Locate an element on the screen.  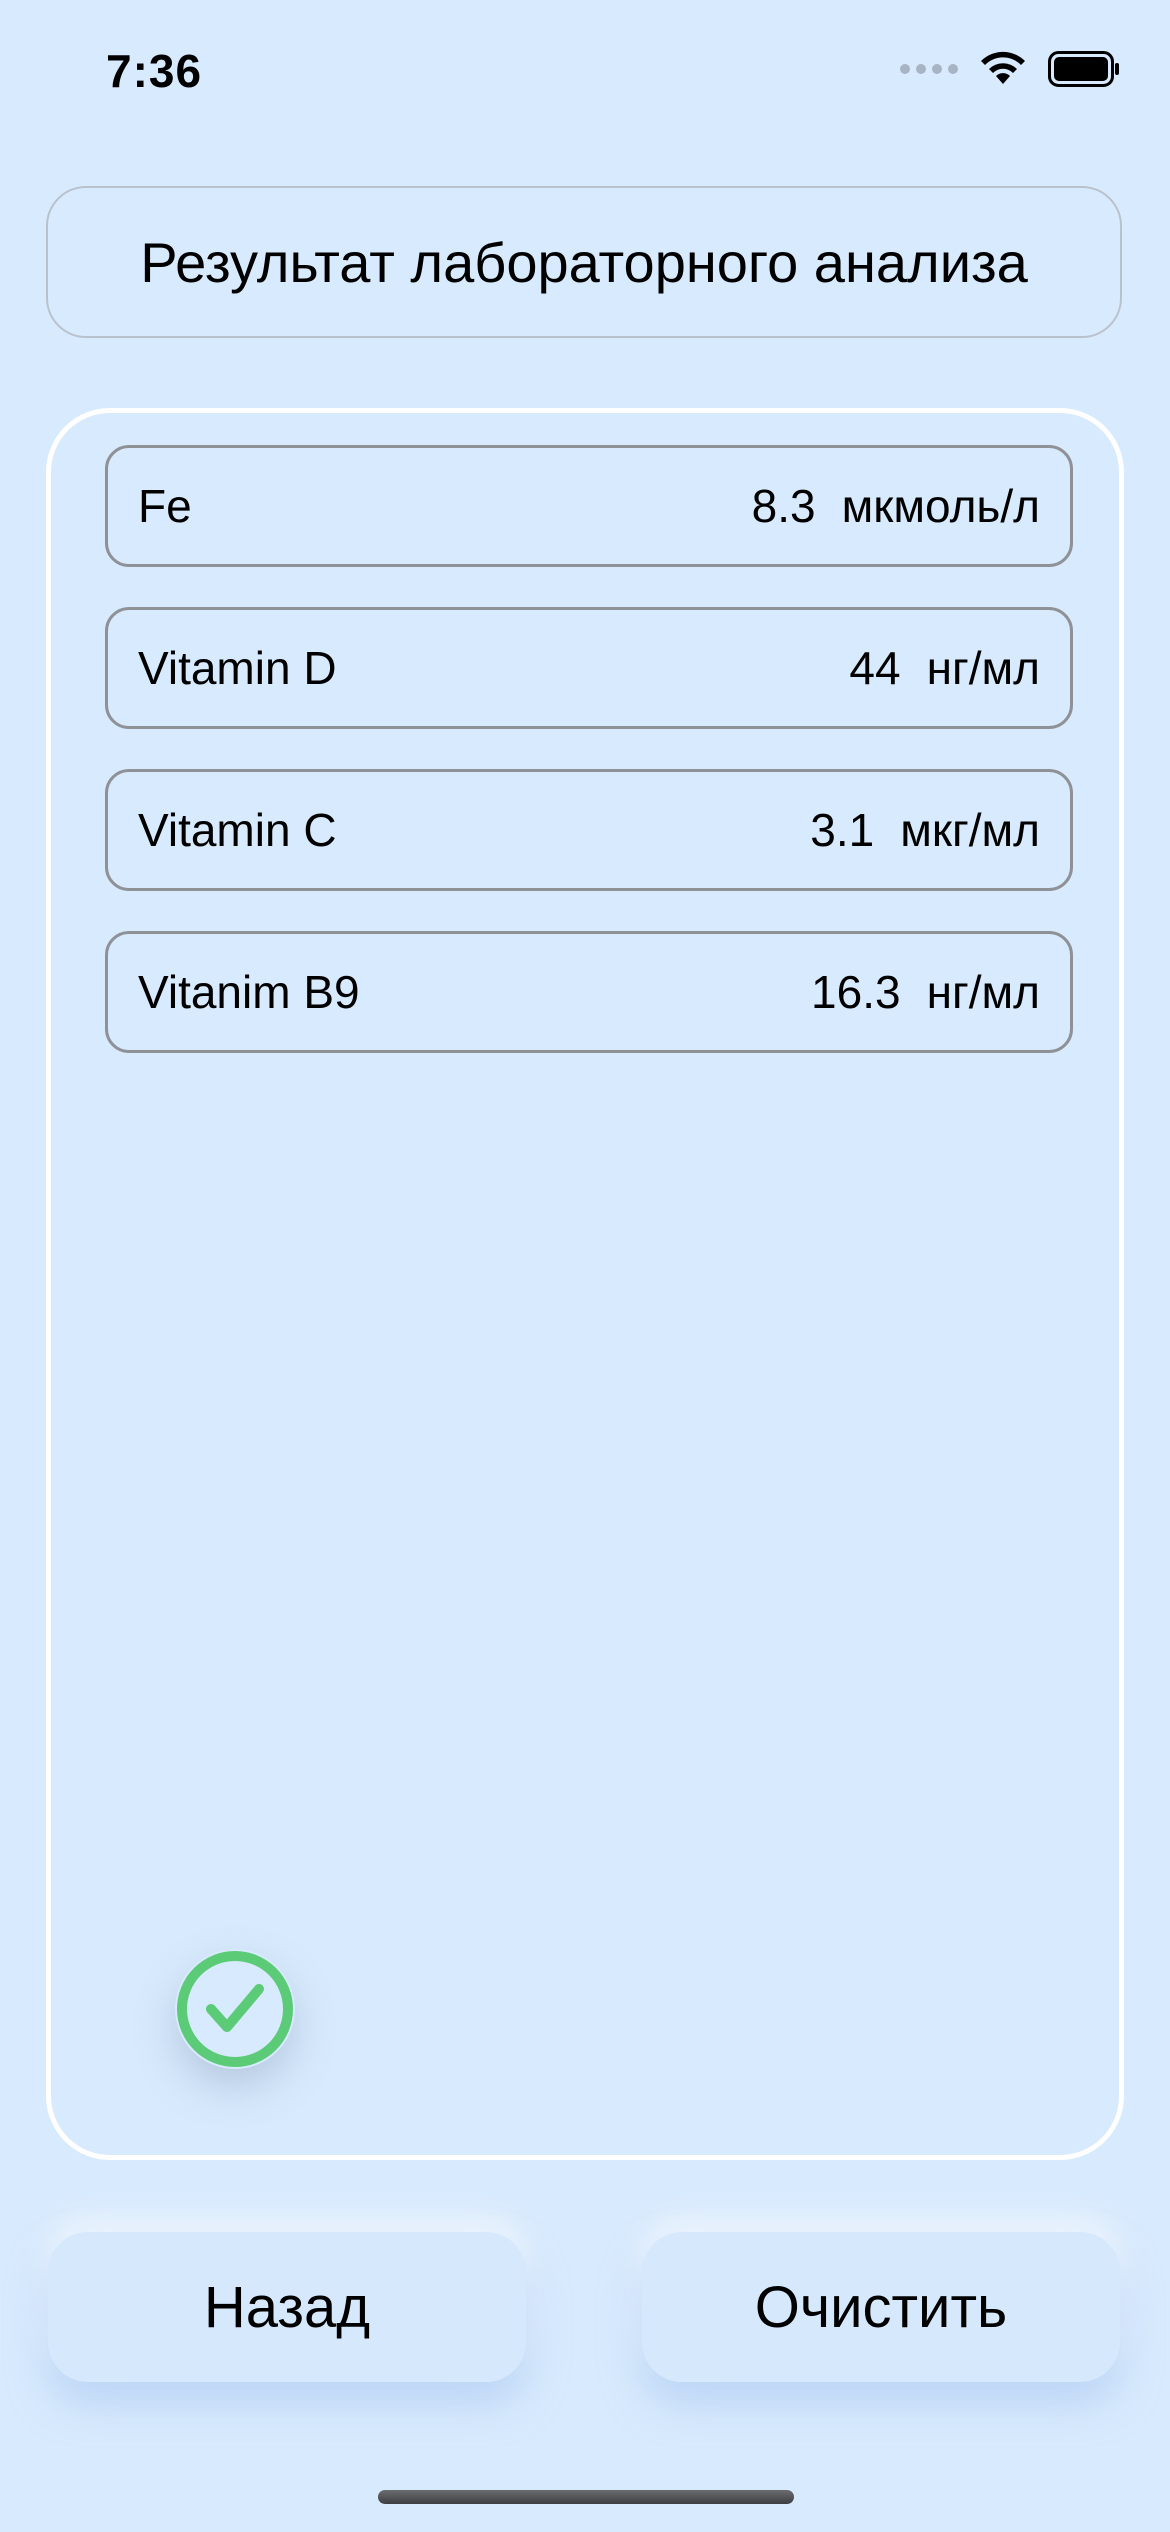
wifi-icon is located at coordinates (1003, 69).